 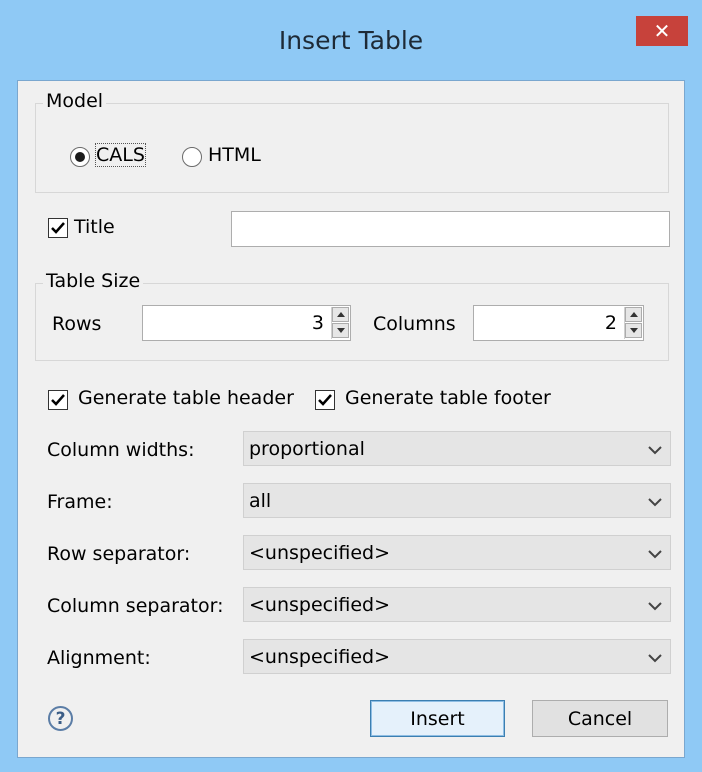 I want to click on table-size-group: Table Size Rows 3 Columns 2, so click(x=352, y=315).